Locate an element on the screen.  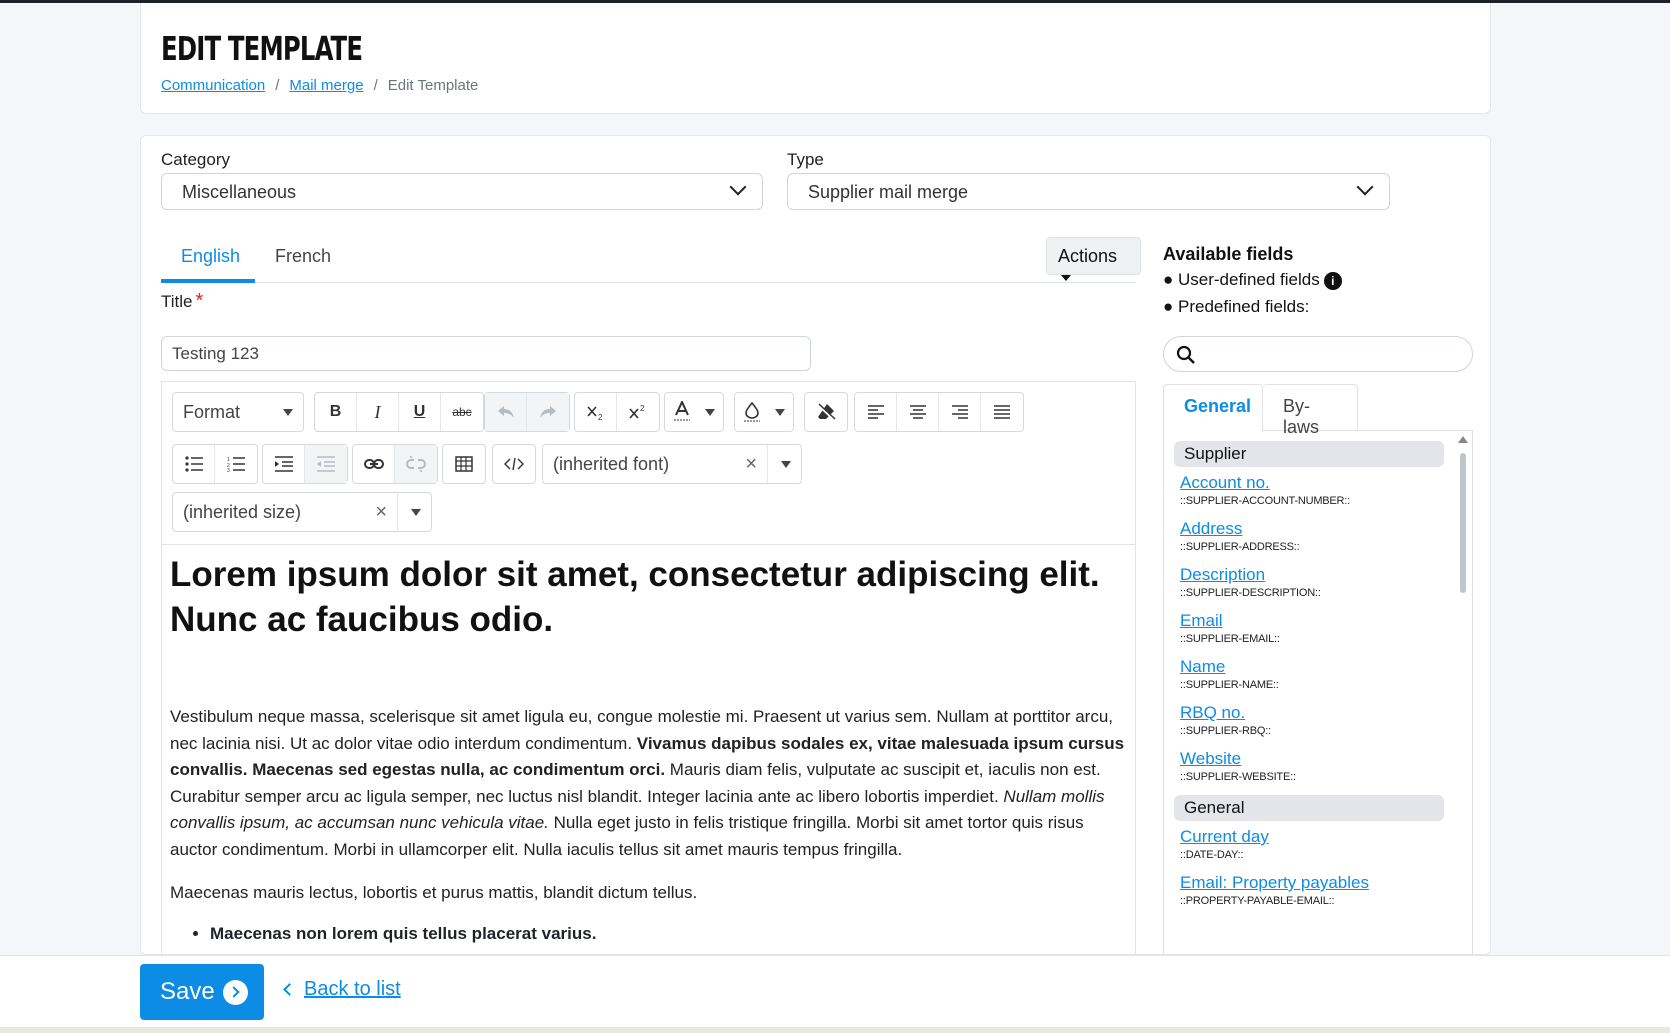
outdent-button is located at coordinates (326, 464).